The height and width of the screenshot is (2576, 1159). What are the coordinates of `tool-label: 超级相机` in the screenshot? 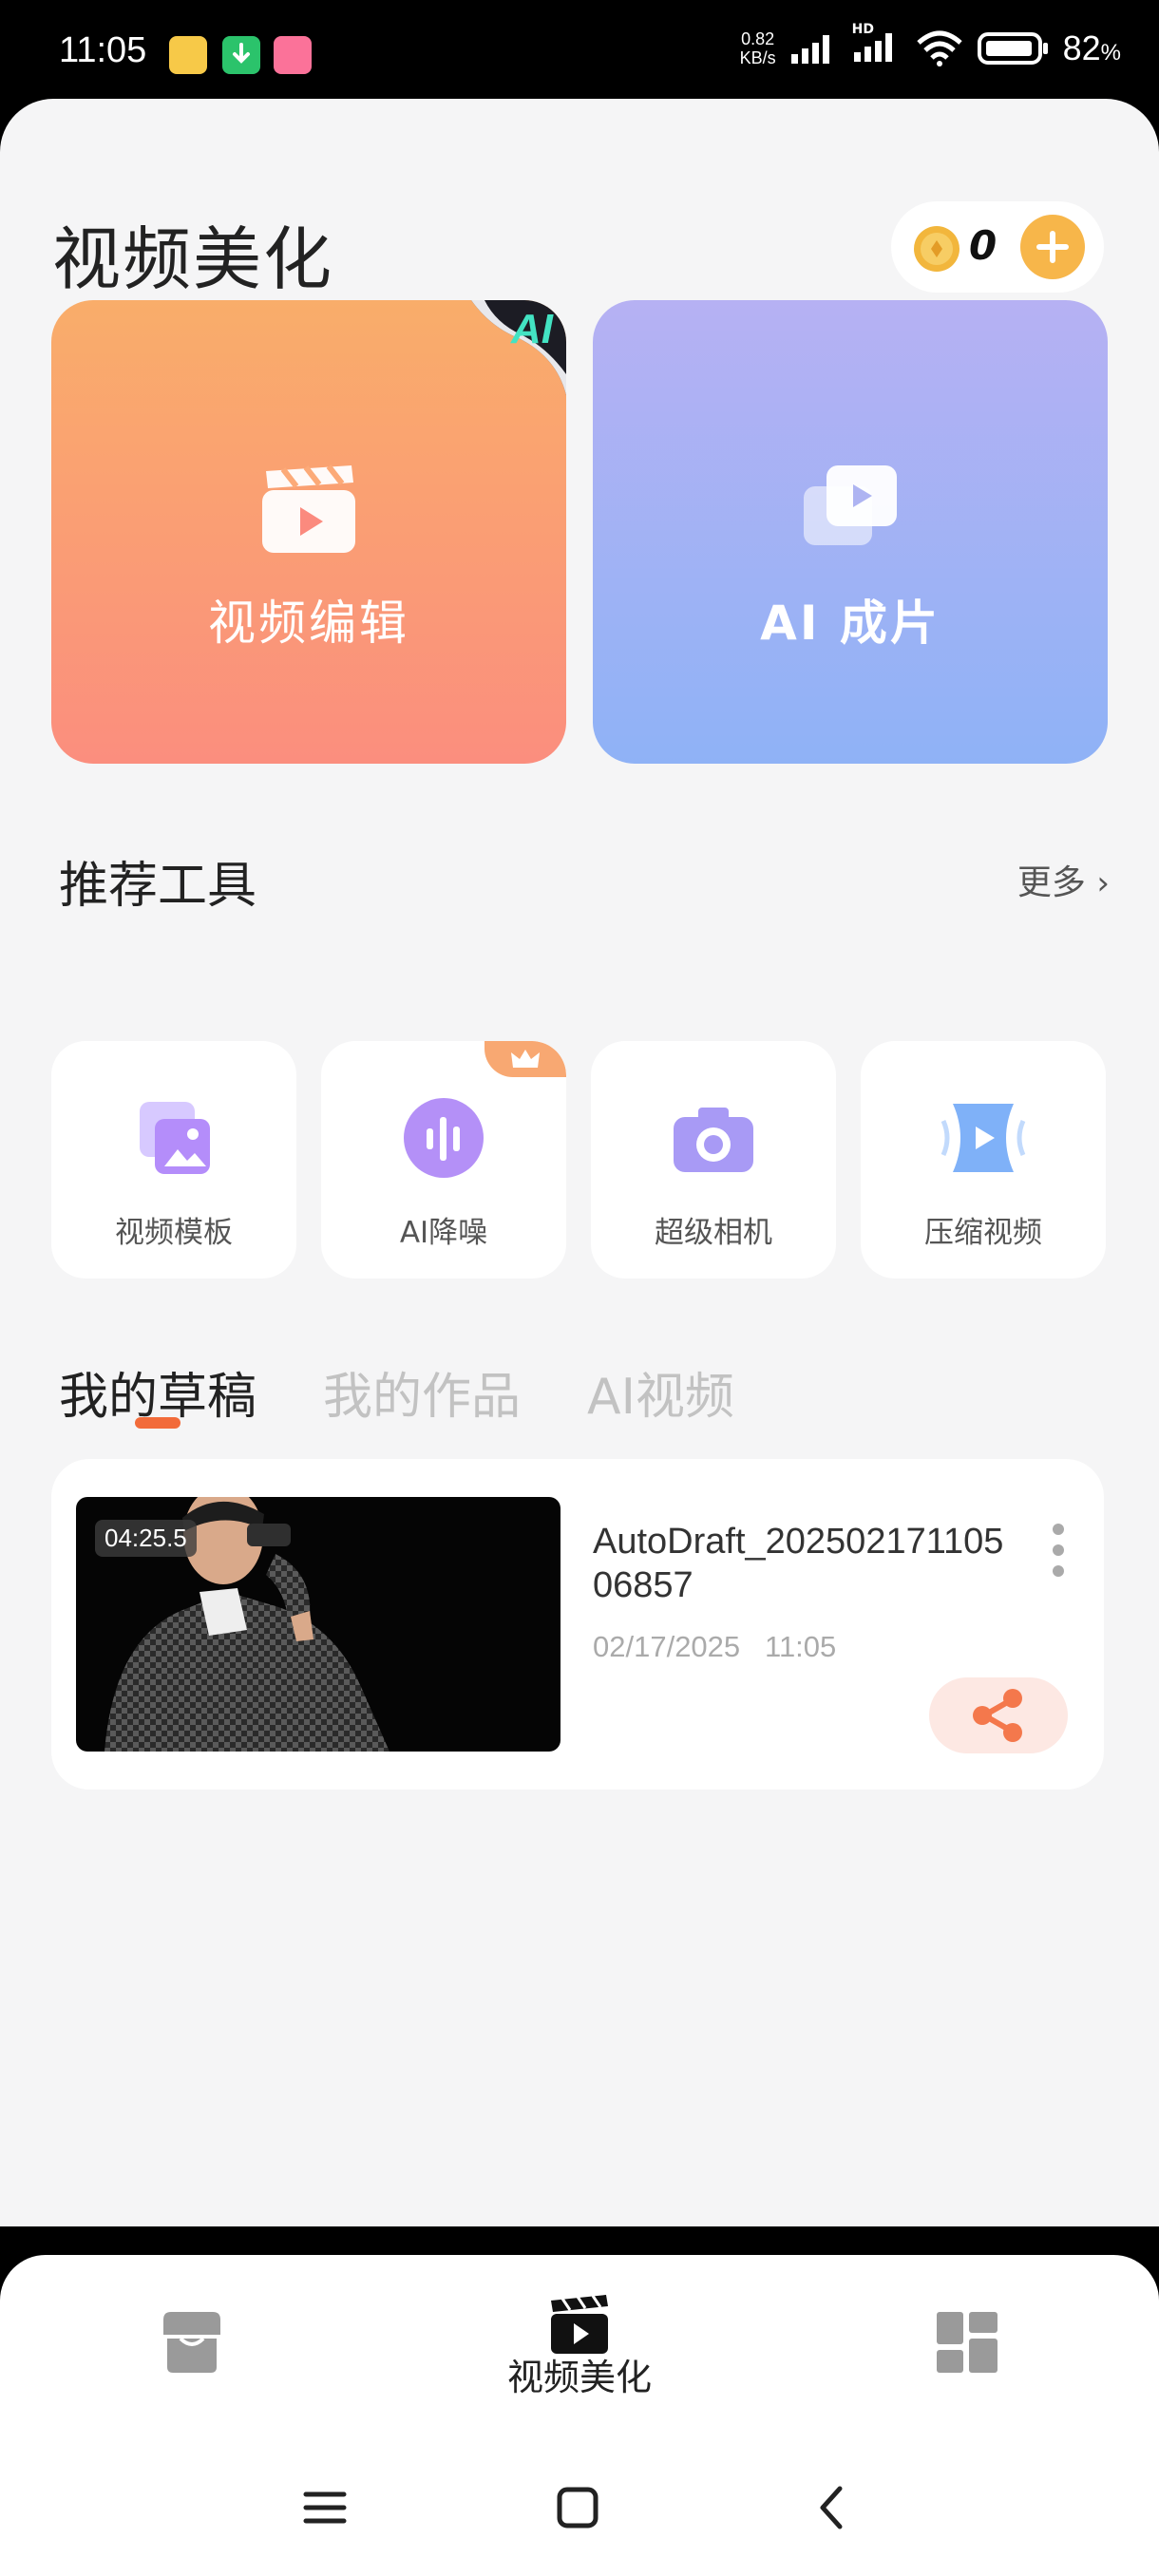 It's located at (713, 1233).